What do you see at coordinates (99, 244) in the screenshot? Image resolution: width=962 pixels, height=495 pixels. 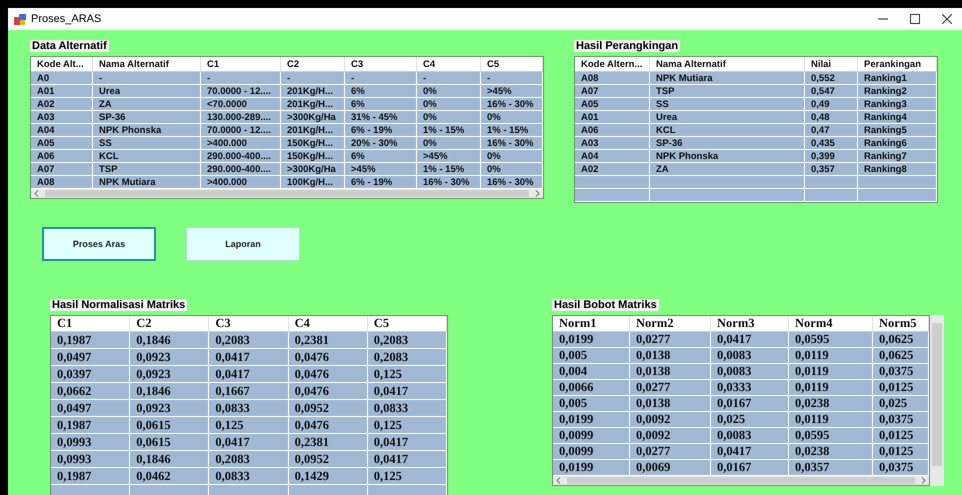 I see `action-button: Proses Aras` at bounding box center [99, 244].